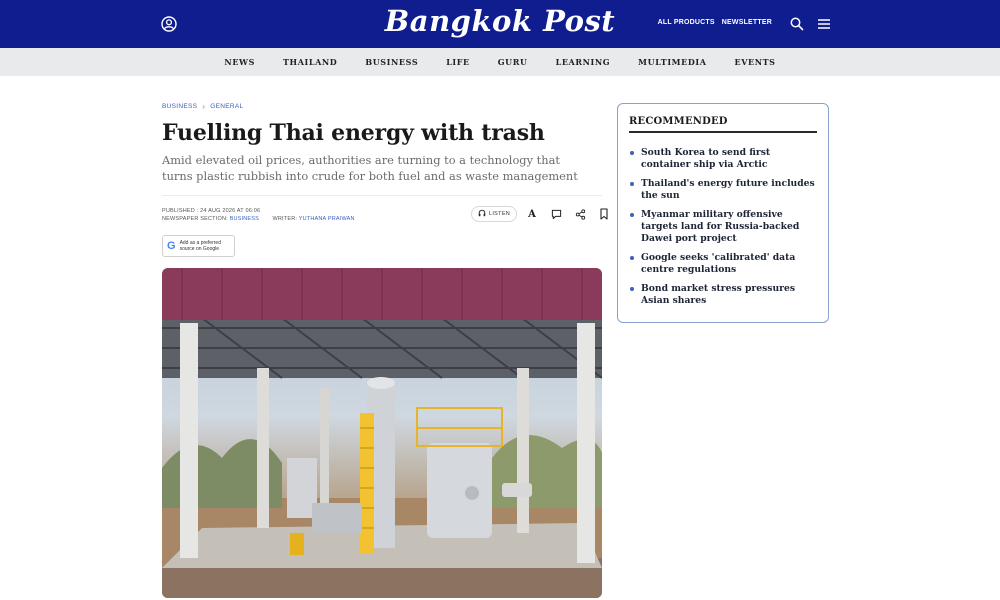 The height and width of the screenshot is (600, 1000). I want to click on chevron-right-icon: ›, so click(204, 106).